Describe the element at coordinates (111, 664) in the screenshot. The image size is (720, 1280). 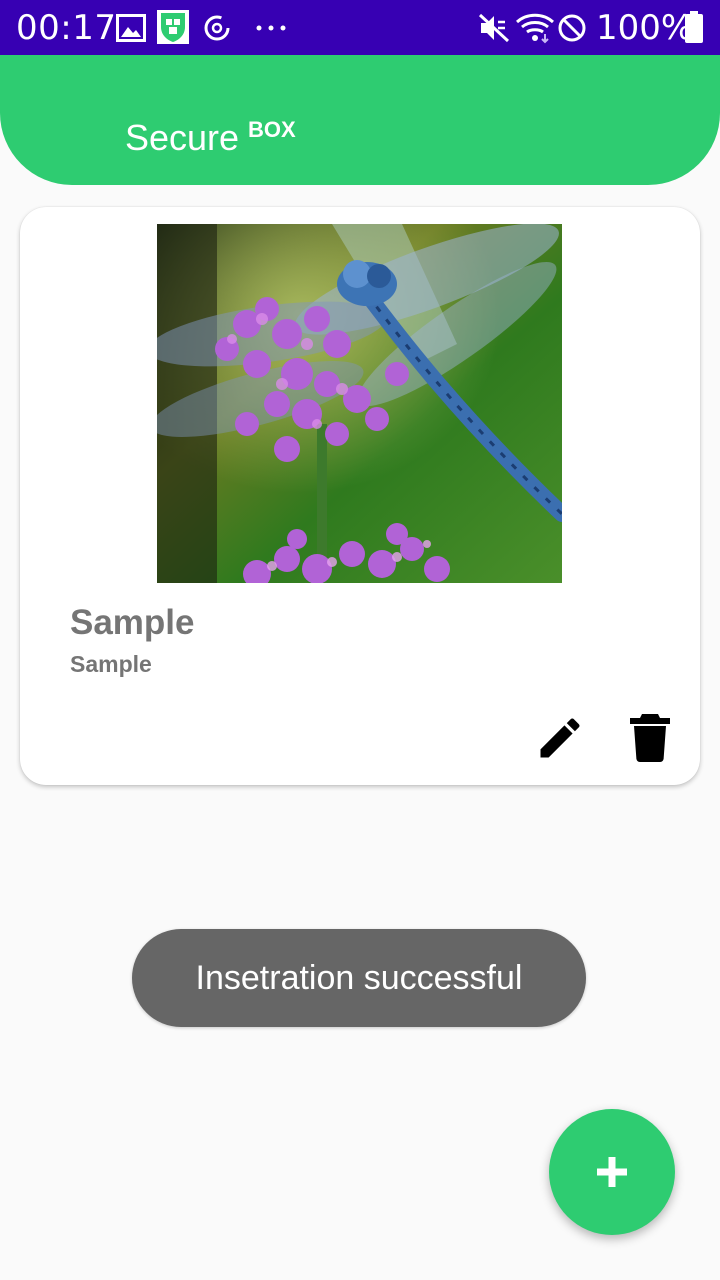
I see `card-subtitle: Sample` at that location.